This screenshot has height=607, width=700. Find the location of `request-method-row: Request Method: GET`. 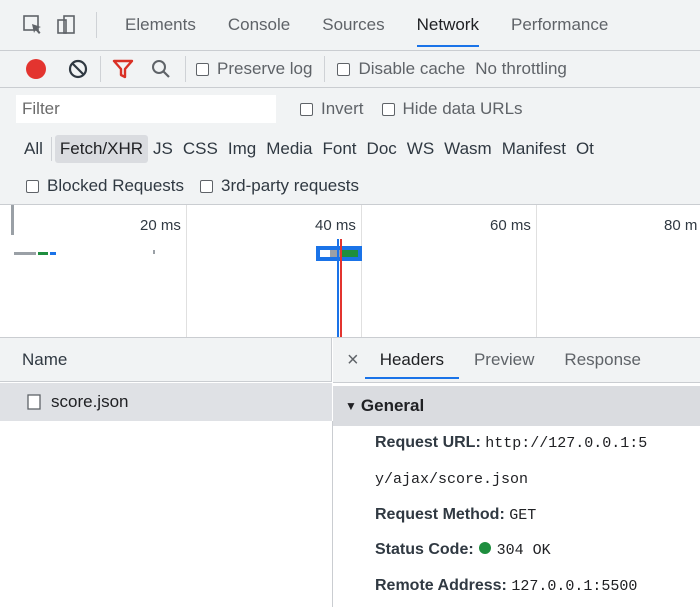

request-method-row: Request Method: GET is located at coordinates (455, 515).